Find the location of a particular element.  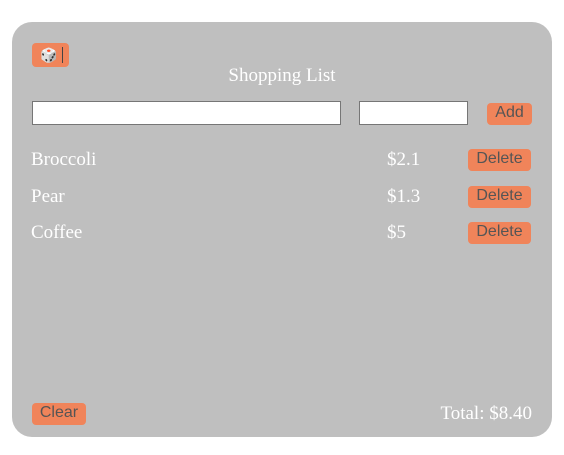

item-price: $2.1 is located at coordinates (404, 159).